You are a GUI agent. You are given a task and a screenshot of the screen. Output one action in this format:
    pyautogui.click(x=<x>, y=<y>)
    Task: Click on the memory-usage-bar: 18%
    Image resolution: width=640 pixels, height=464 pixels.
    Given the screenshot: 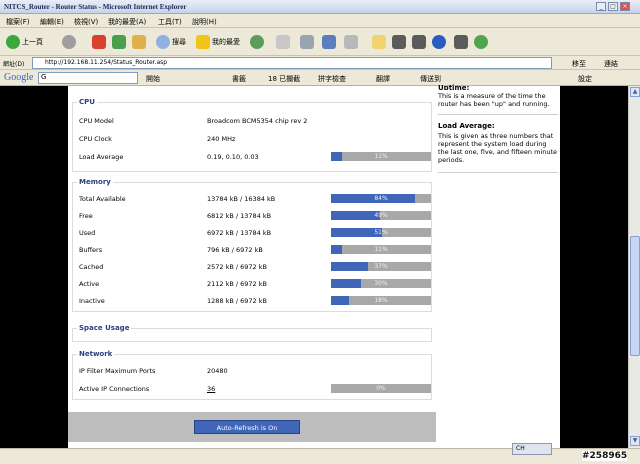 What is the action you would take?
    pyautogui.click(x=381, y=300)
    